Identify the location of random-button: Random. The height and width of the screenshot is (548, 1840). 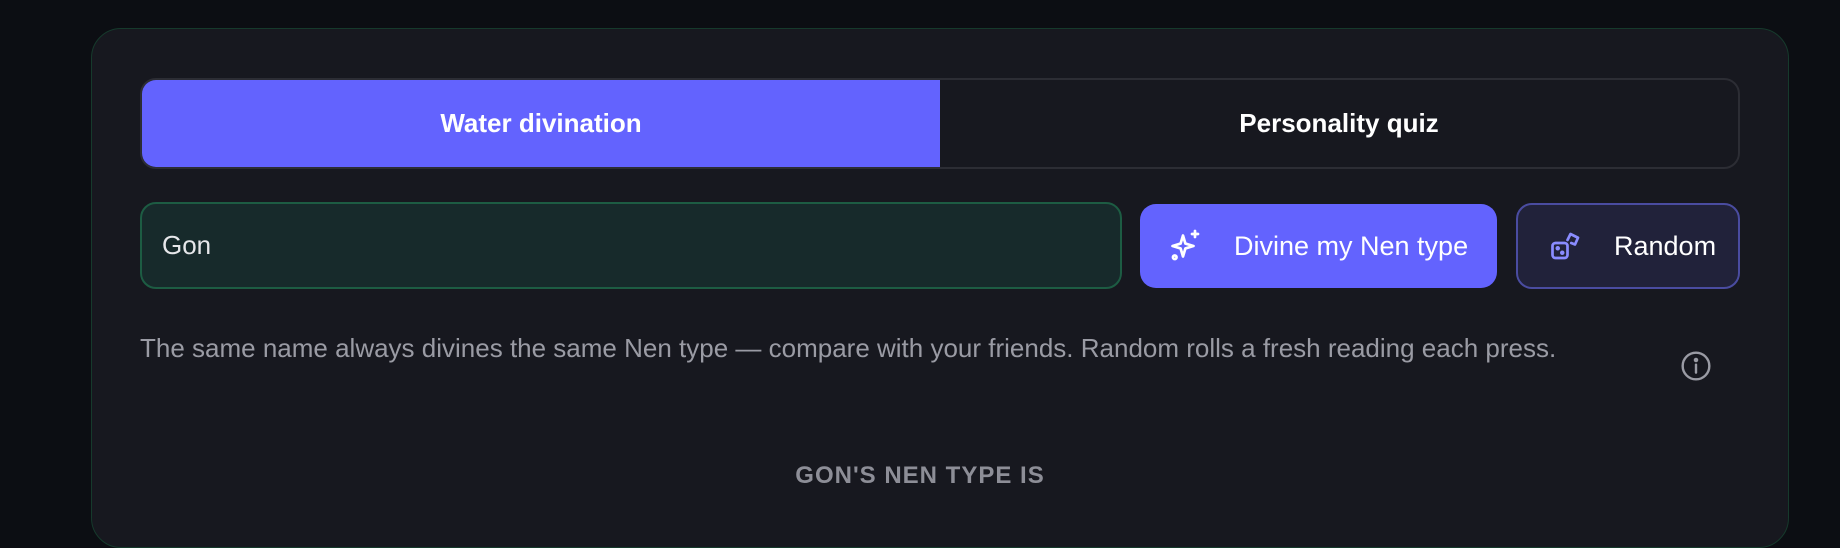
(1628, 246).